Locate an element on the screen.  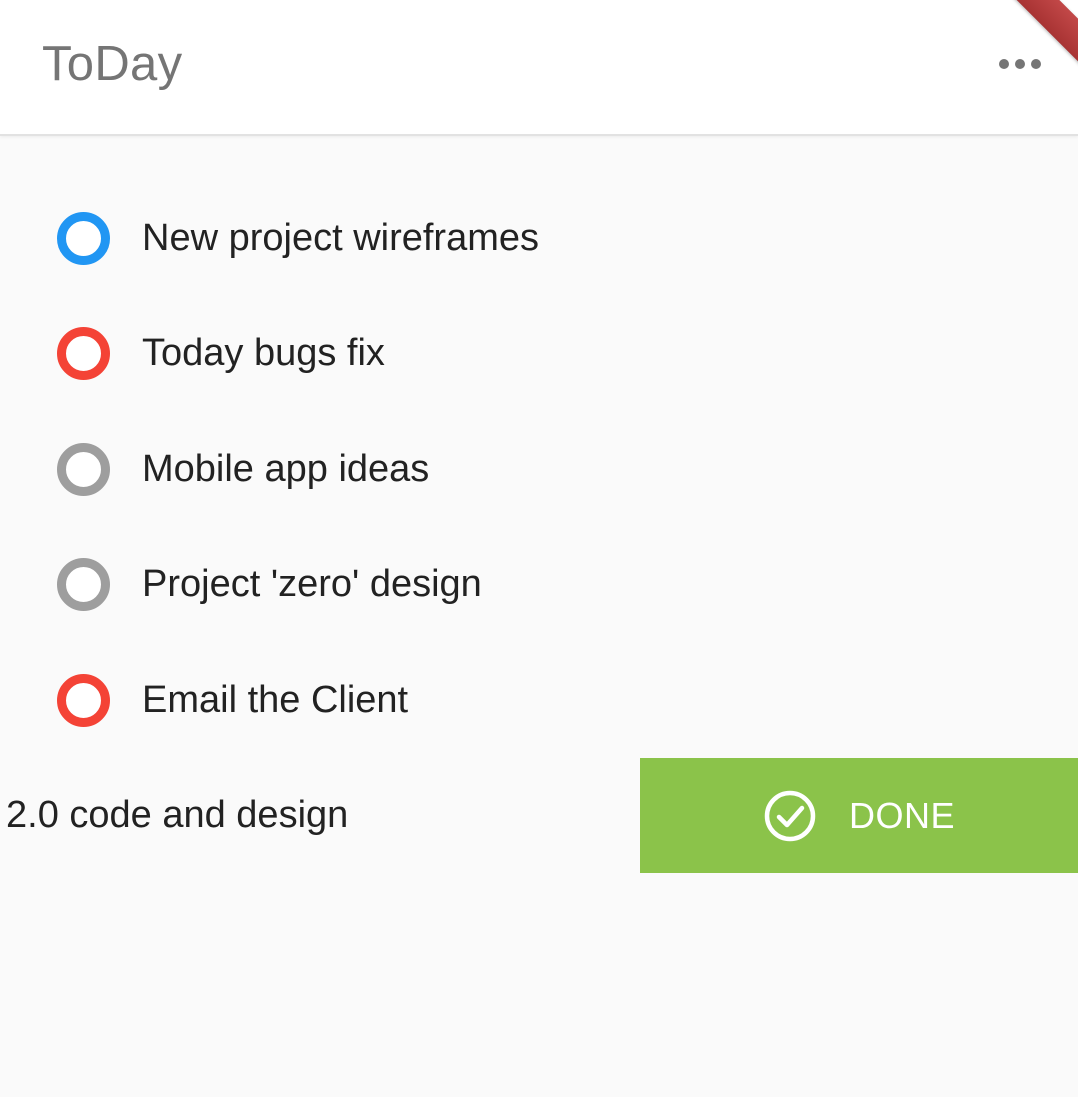
page-title: ToDay is located at coordinates (112, 64).